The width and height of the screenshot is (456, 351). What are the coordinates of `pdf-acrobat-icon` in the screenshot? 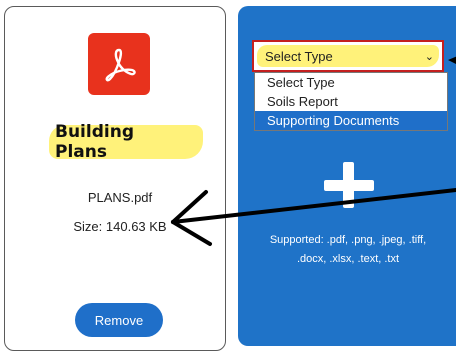 It's located at (119, 64).